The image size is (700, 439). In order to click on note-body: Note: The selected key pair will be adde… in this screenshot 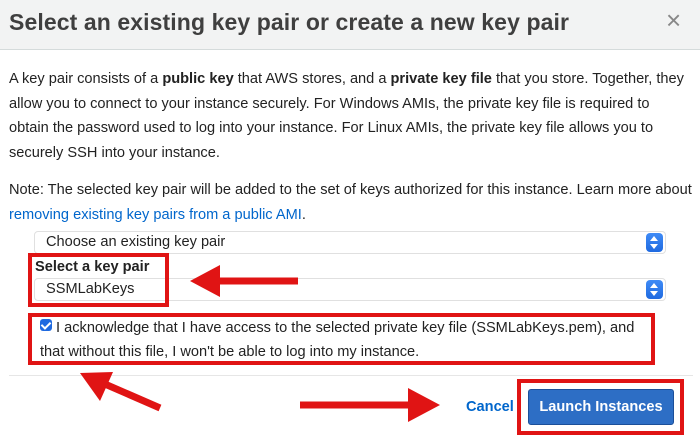, I will do `click(350, 190)`.